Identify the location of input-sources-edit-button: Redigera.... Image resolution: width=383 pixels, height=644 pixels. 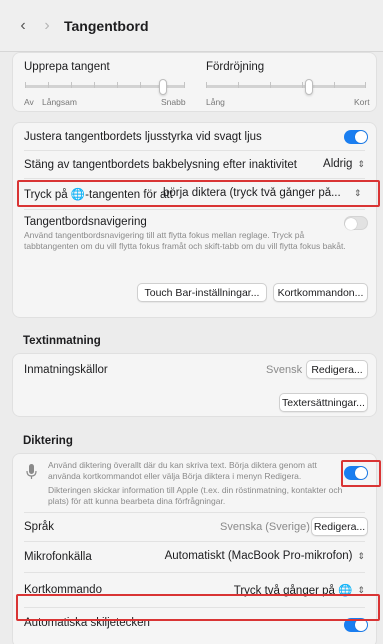
(337, 369).